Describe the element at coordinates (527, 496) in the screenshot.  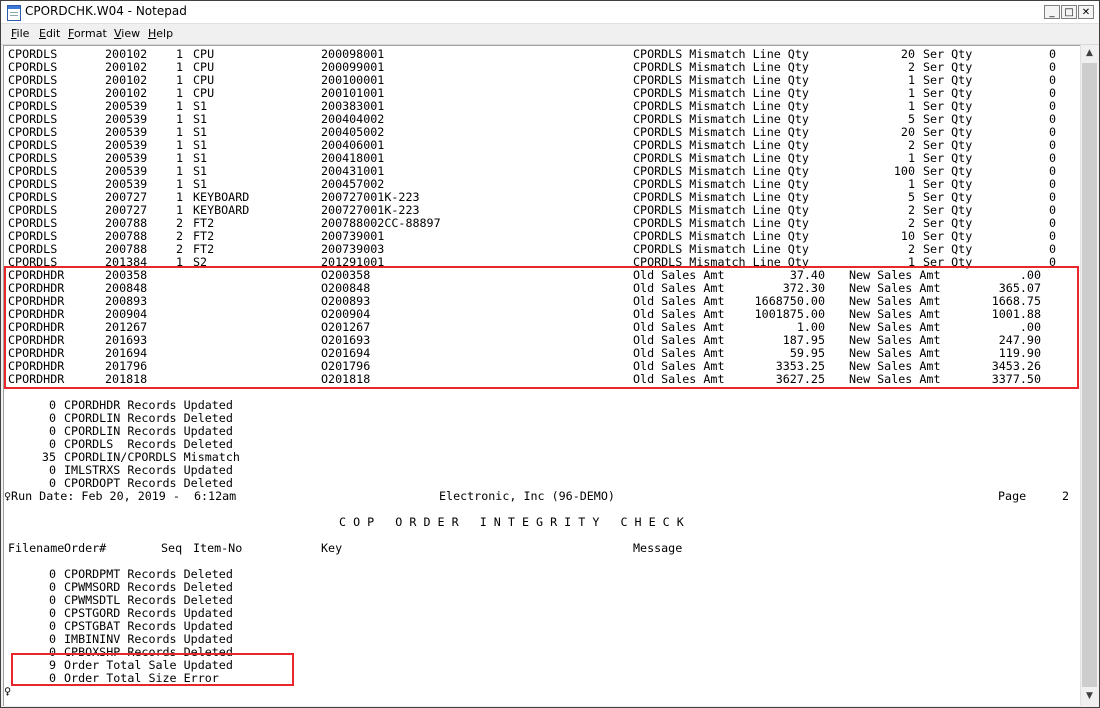
I see `company-name: Electronic, Inc (96-DEMO)` at that location.